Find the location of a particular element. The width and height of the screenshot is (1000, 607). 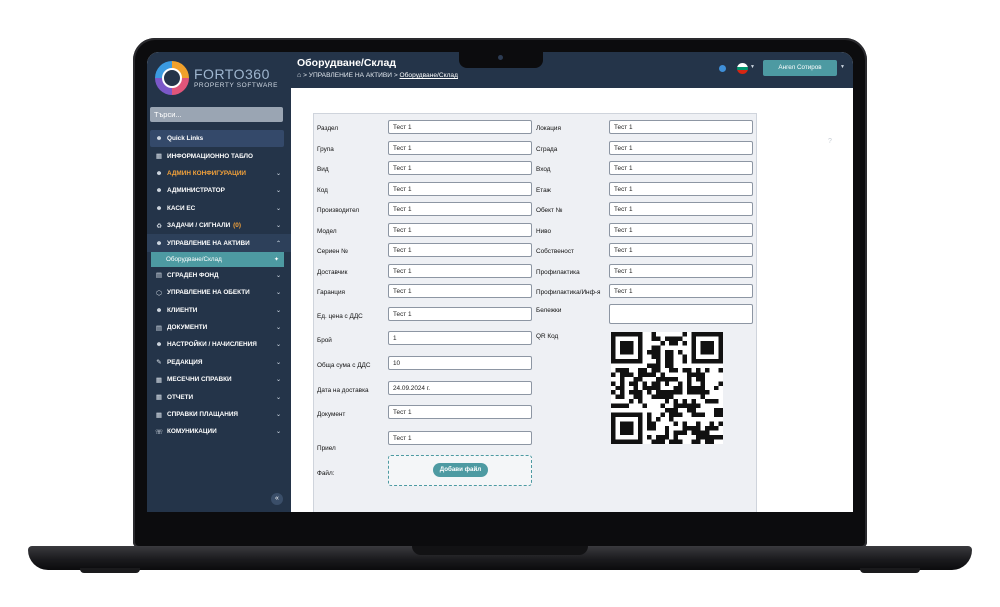

notes-label: Бележки is located at coordinates (549, 310).